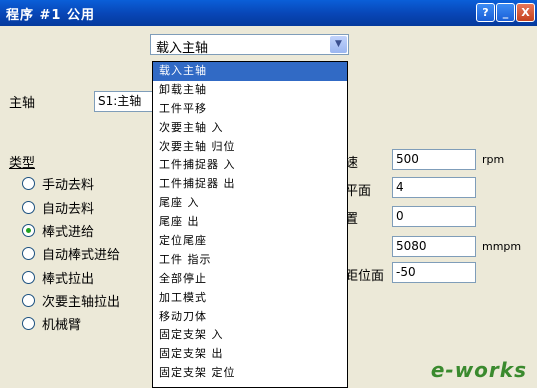 The width and height of the screenshot is (537, 388). Describe the element at coordinates (268, 13) in the screenshot. I see `title-bar: 程序 #1 公用 ? _ X` at that location.